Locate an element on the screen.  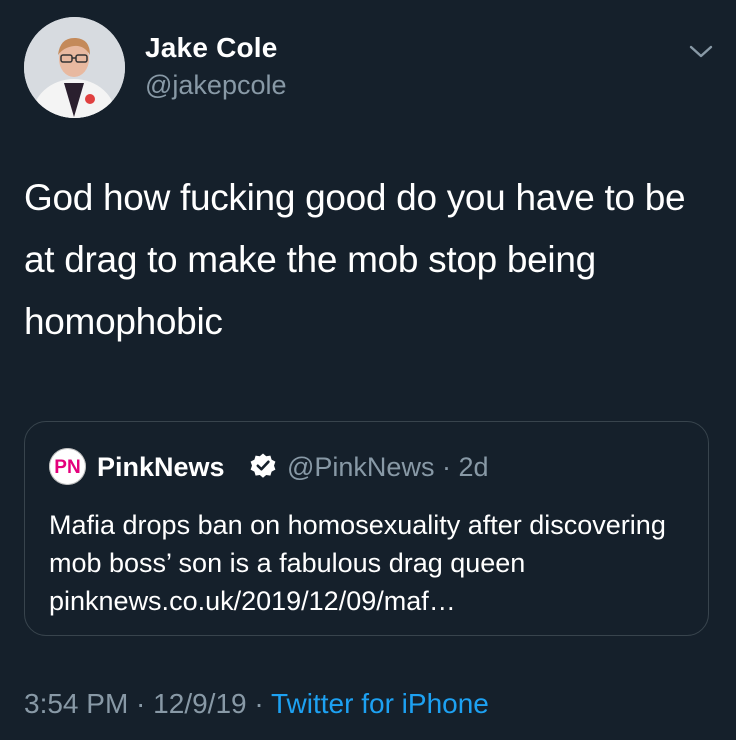
pinknews-logo-icon: PN is located at coordinates (67, 466).